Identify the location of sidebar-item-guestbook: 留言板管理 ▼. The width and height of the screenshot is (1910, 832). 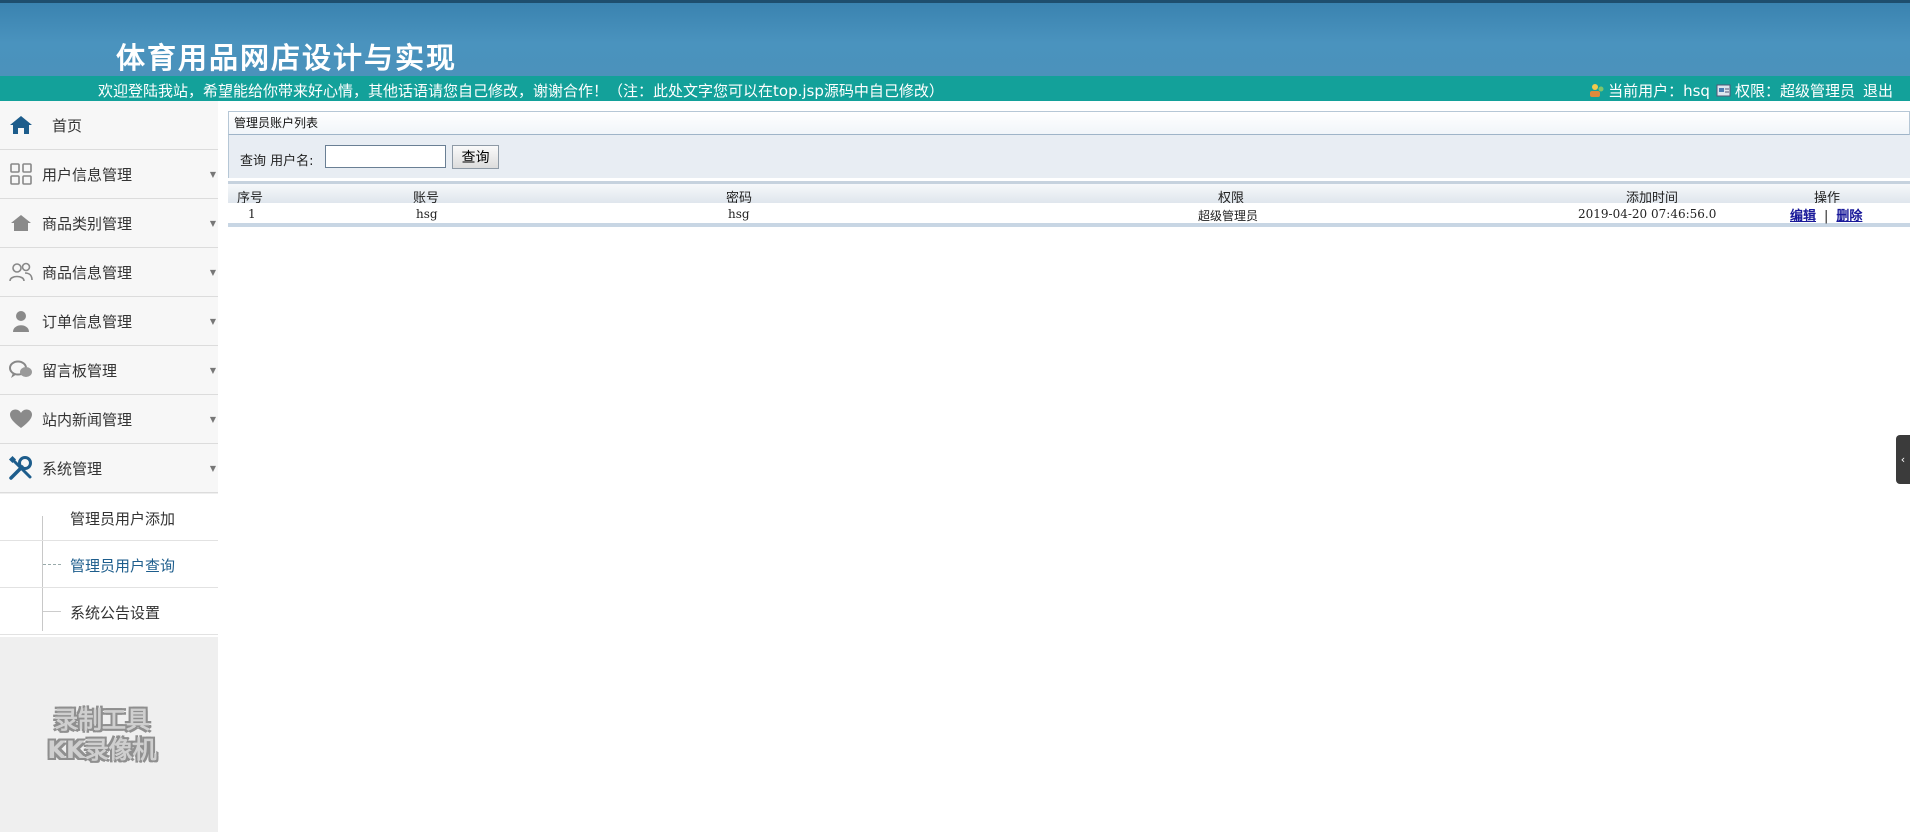
(109, 370).